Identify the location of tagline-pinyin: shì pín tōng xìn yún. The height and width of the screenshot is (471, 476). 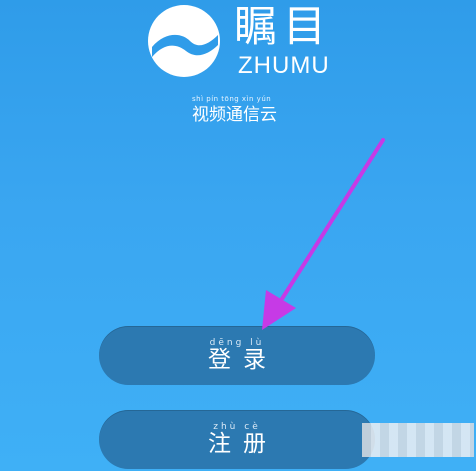
(232, 99).